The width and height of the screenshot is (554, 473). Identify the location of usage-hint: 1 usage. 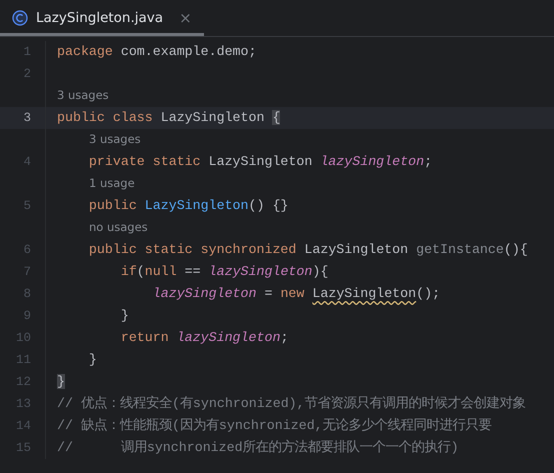
(112, 184).